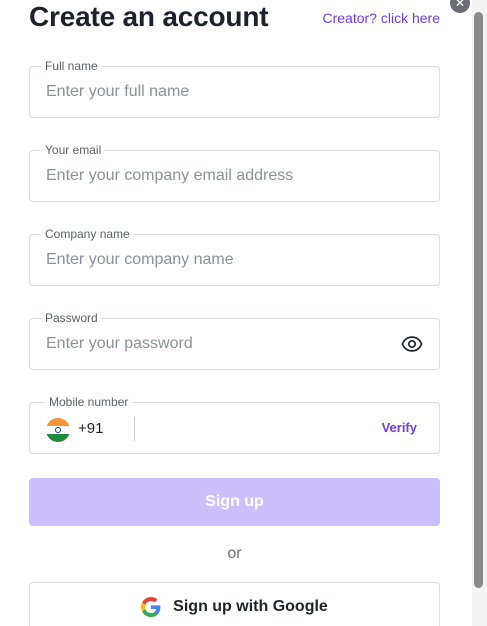 Image resolution: width=487 pixels, height=626 pixels. I want to click on sign-up-button: Sign up, so click(234, 502).